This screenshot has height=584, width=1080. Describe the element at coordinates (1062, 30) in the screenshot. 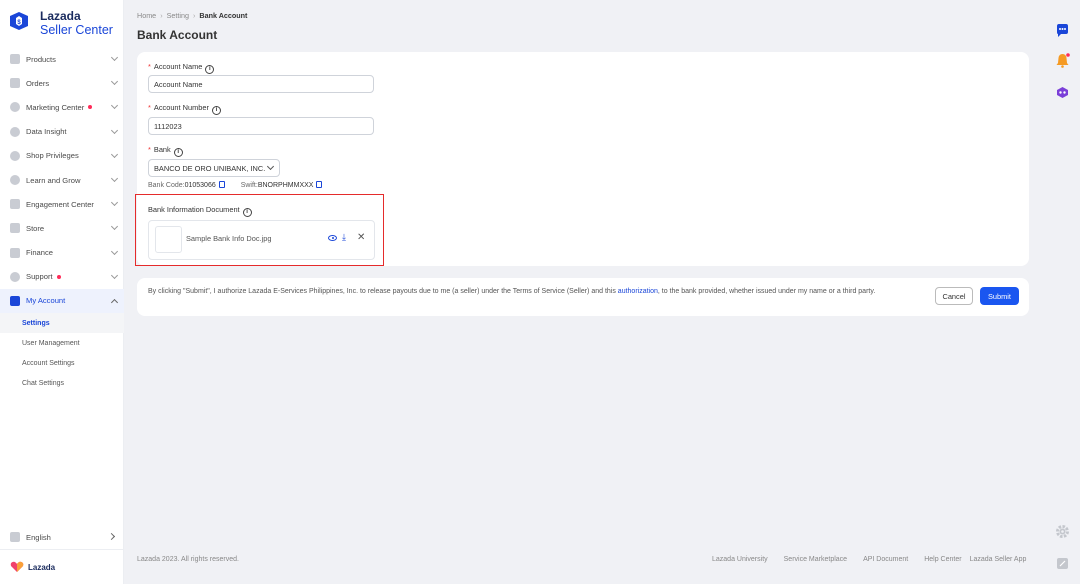

I see `chat-icon` at that location.